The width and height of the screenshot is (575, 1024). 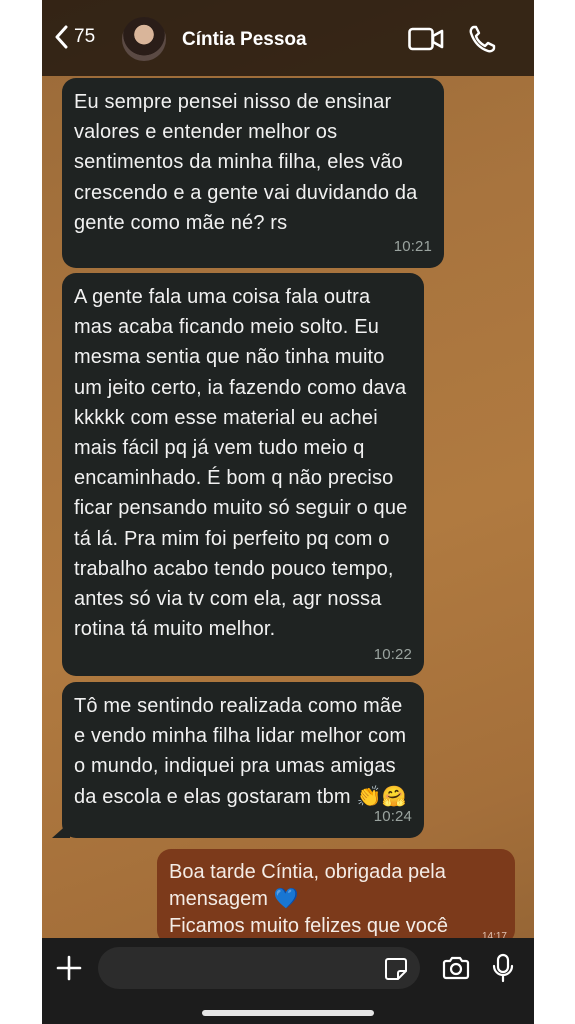 I want to click on bubble-tail, so click(x=61, y=830).